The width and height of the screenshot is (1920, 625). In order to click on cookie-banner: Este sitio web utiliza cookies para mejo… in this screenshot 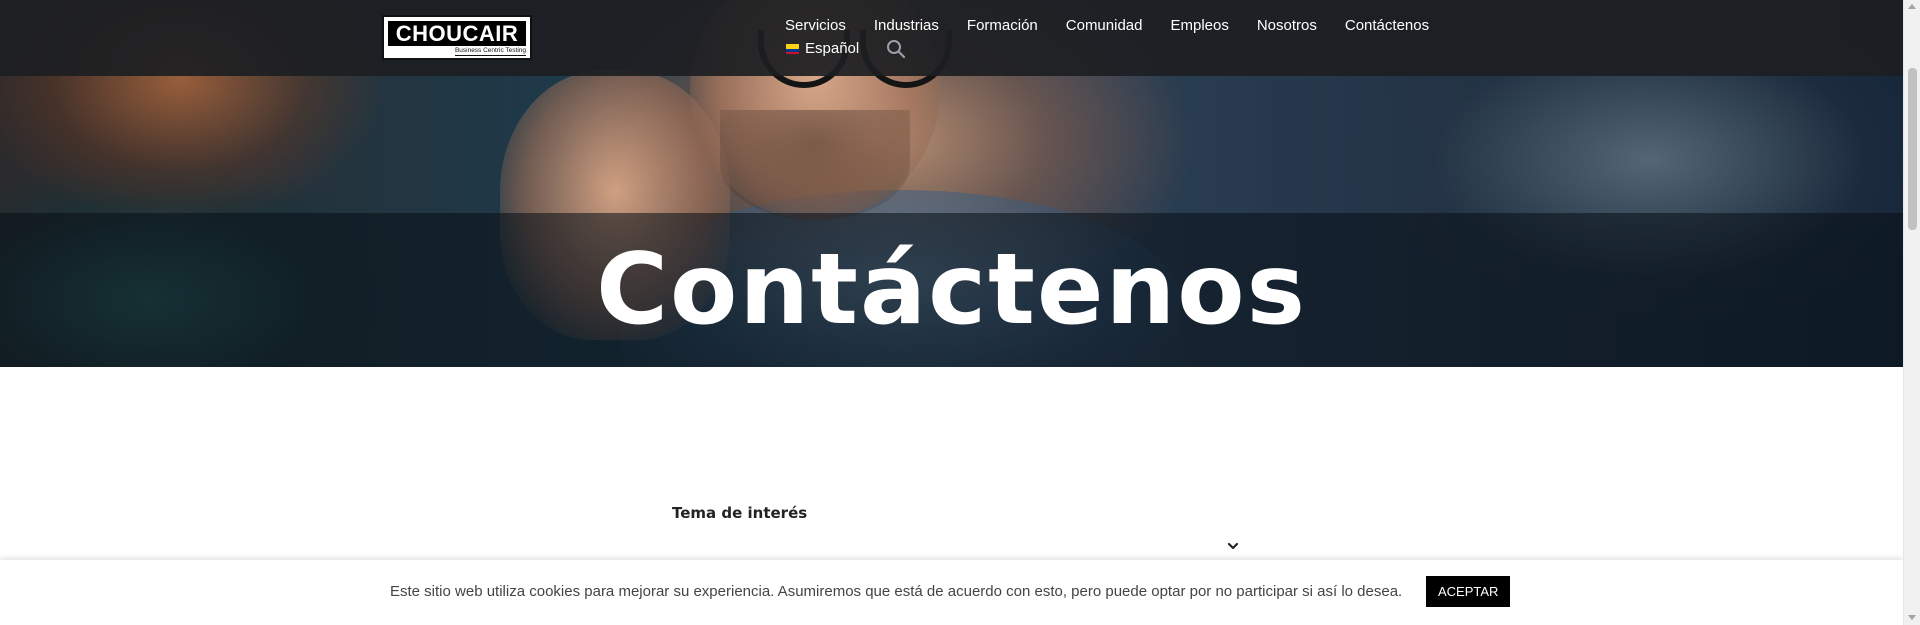, I will do `click(951, 592)`.